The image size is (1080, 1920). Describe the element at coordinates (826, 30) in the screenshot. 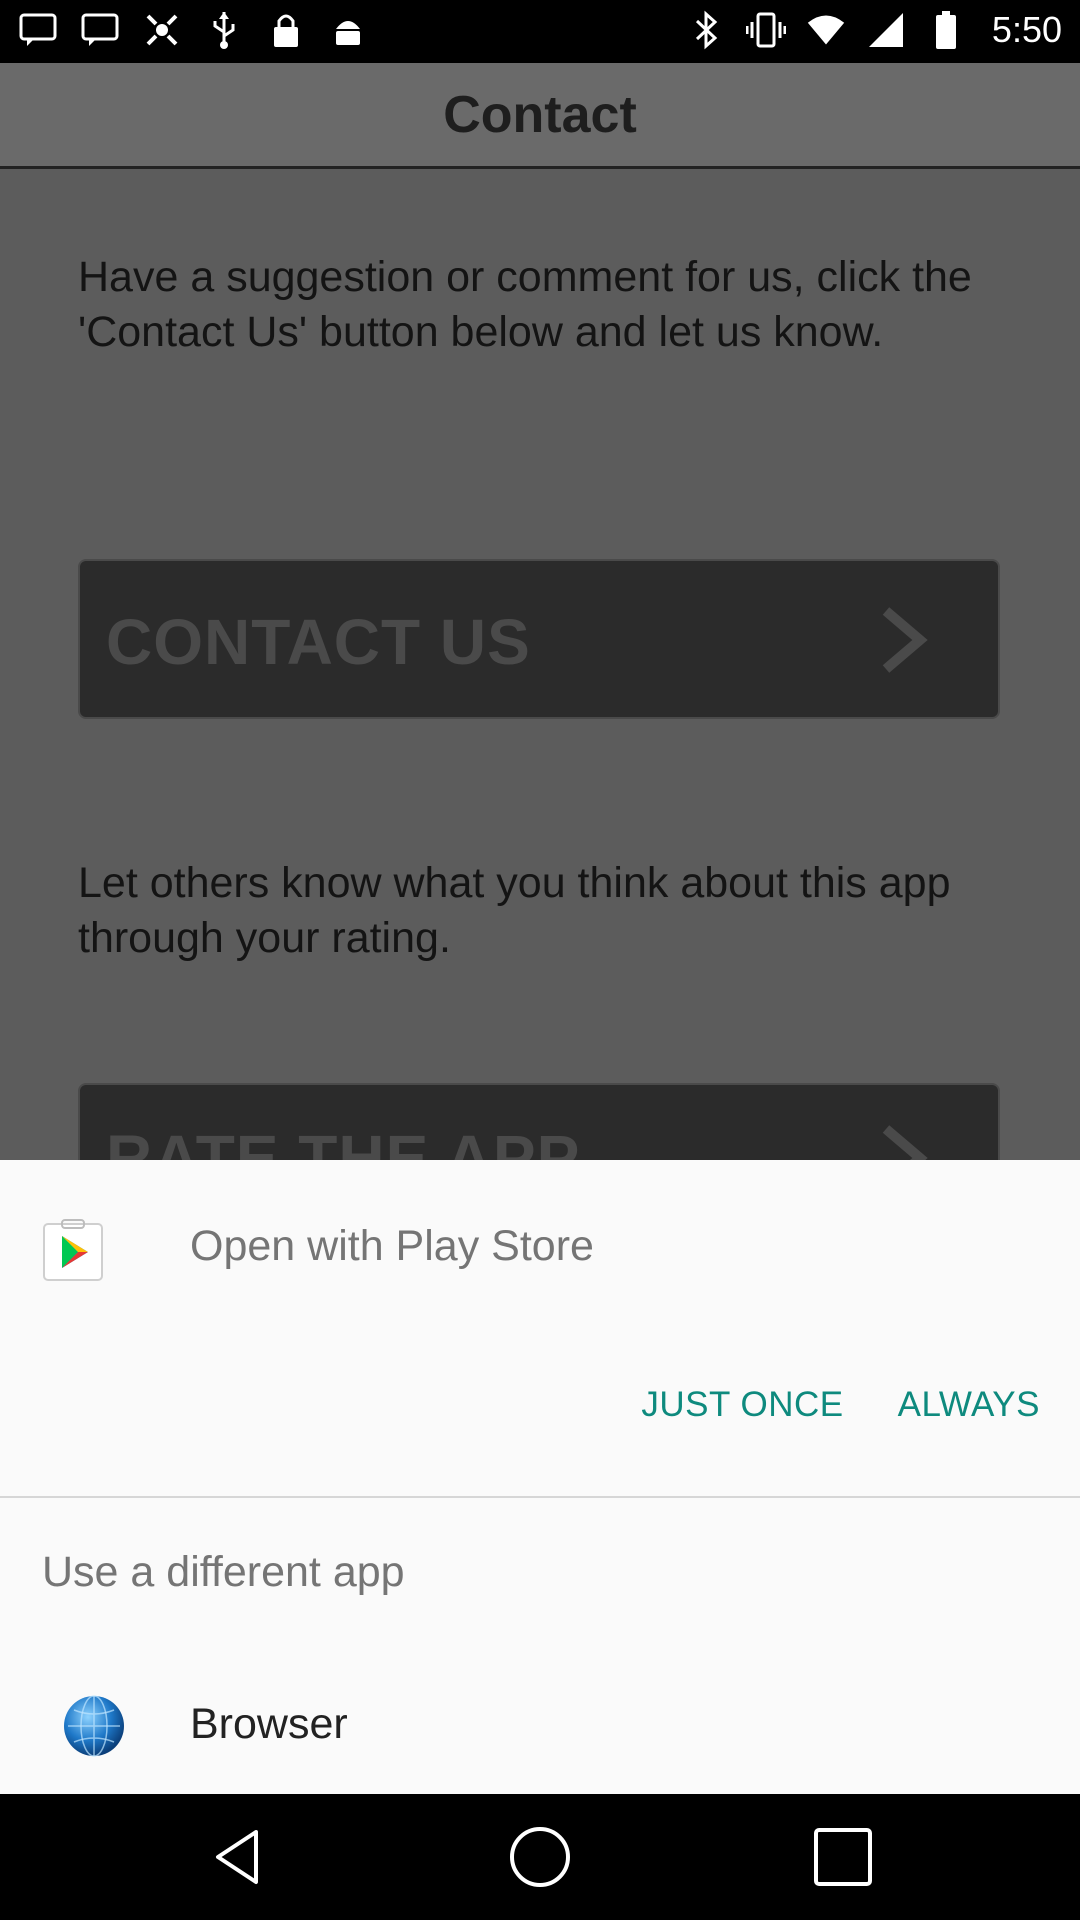

I see `wifi-icon` at that location.